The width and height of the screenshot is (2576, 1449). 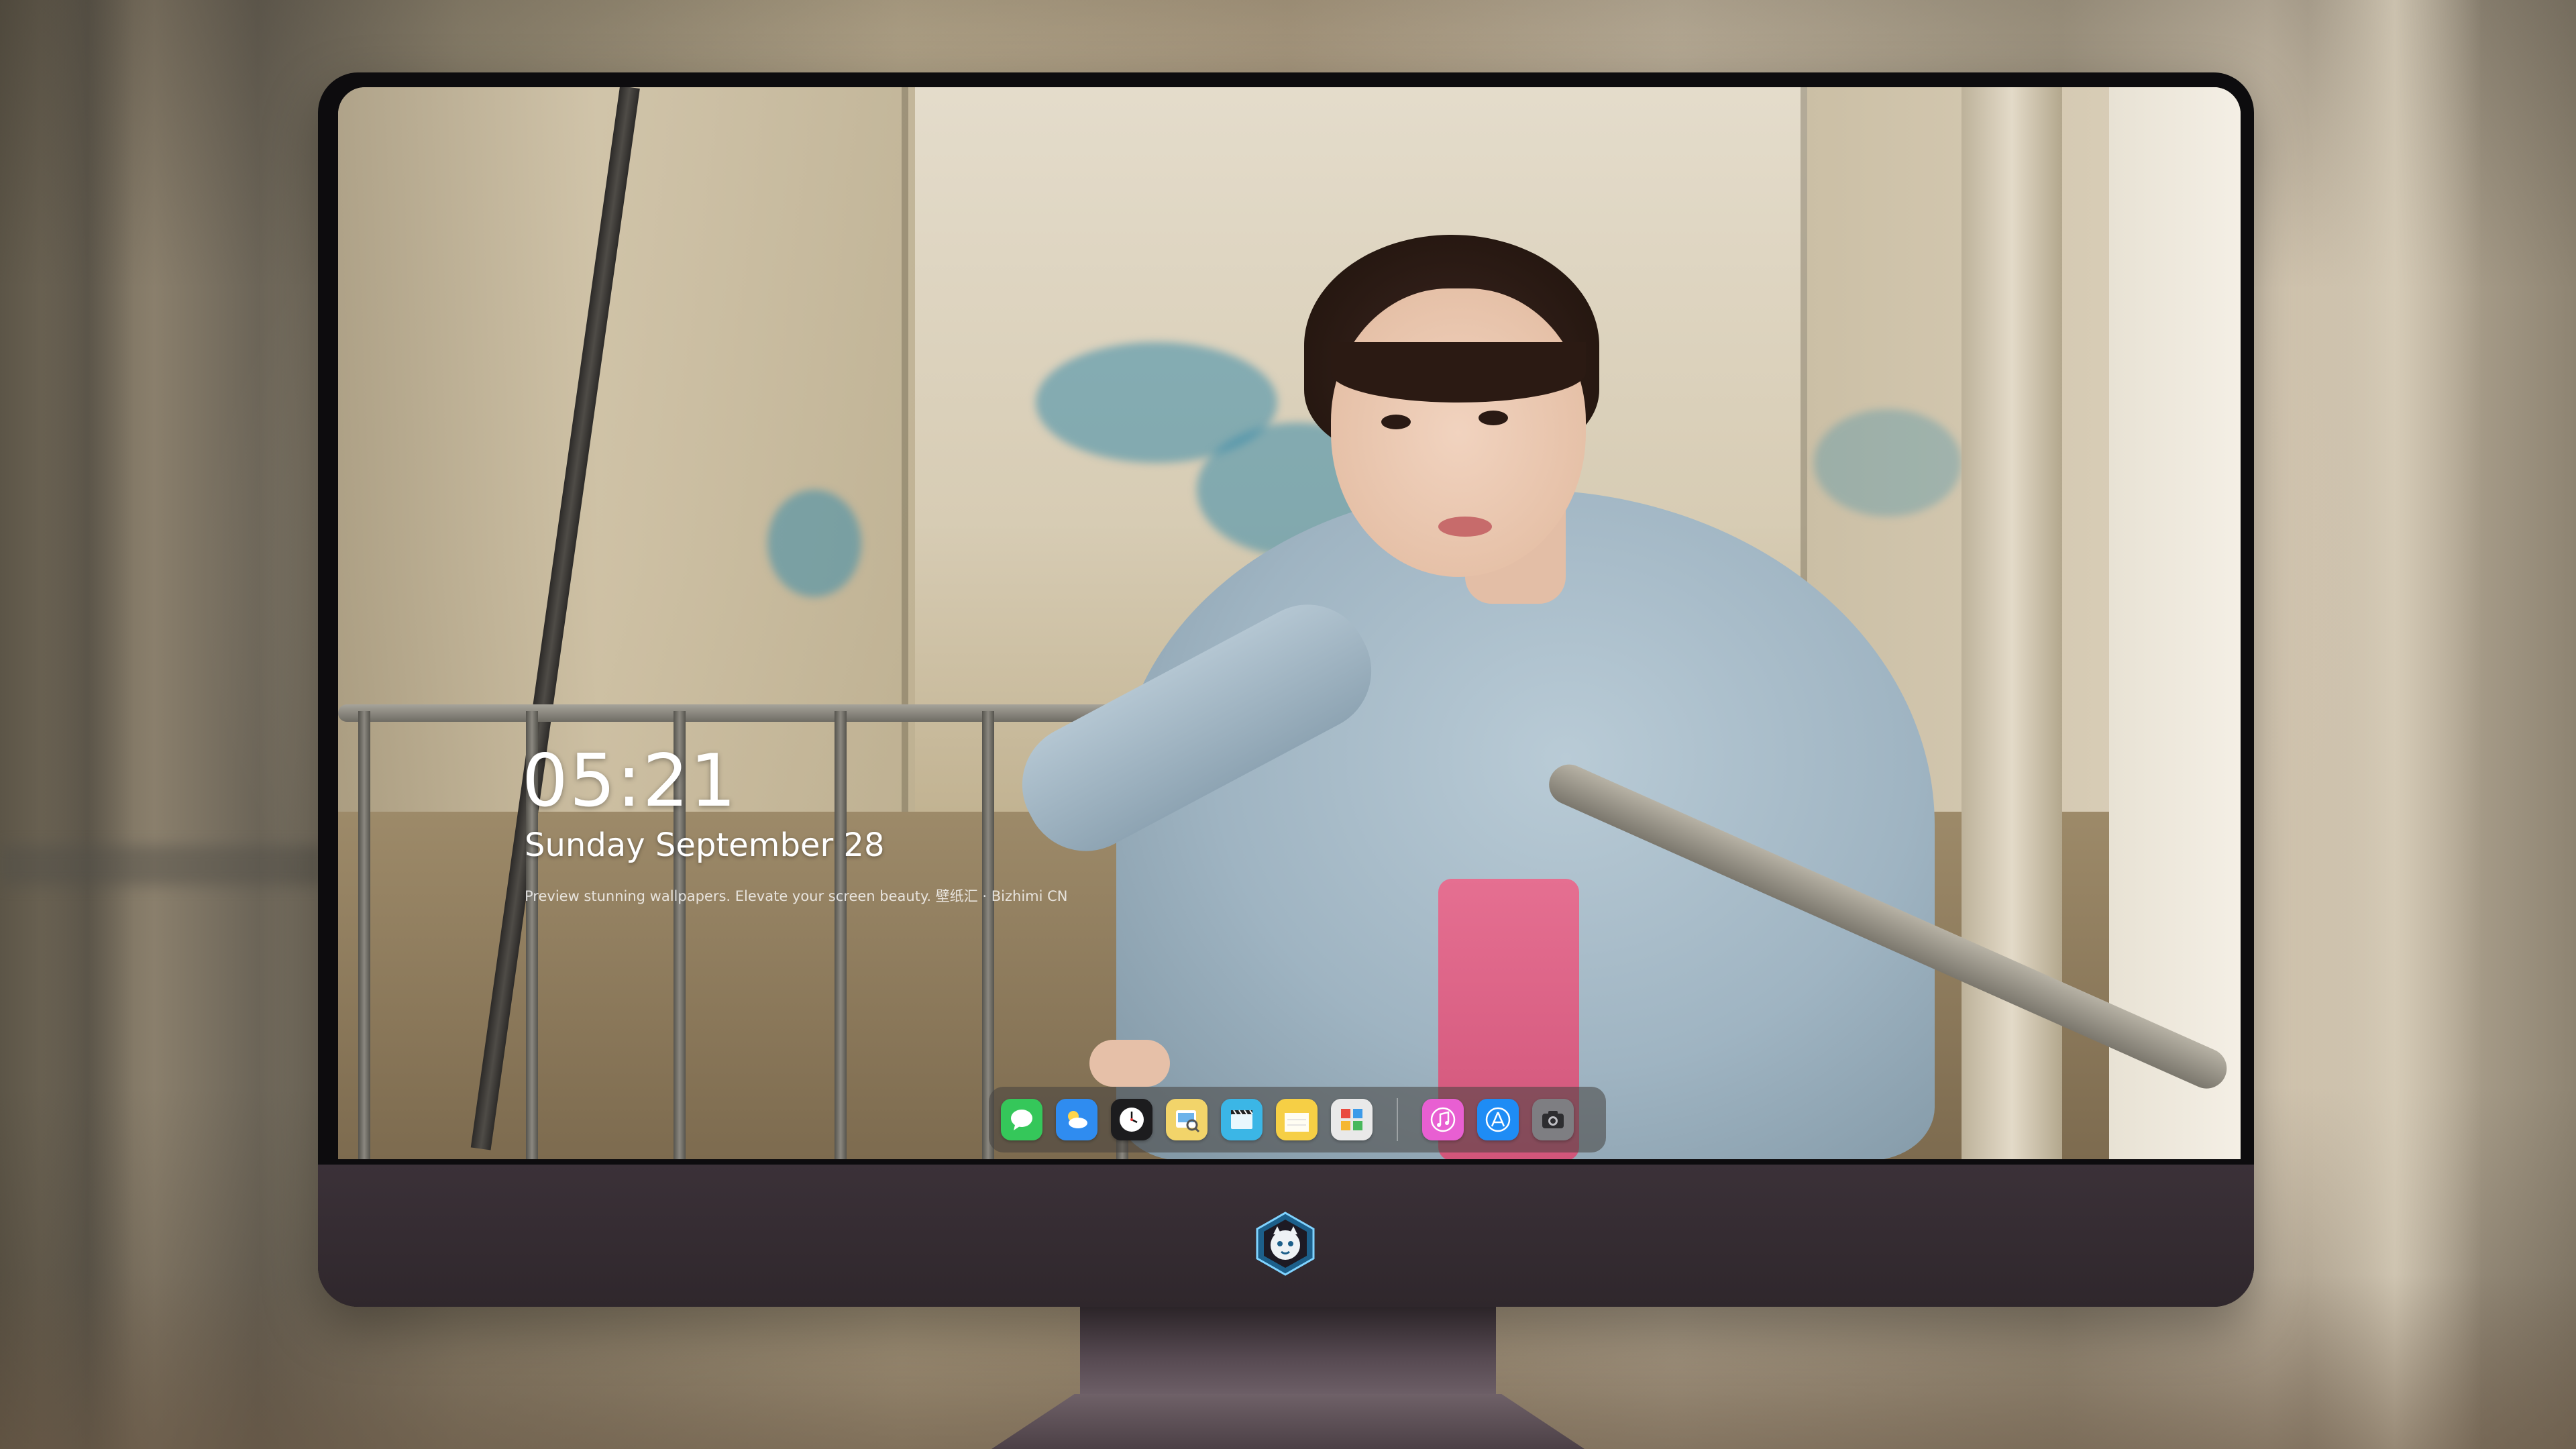 What do you see at coordinates (161, 865) in the screenshot?
I see `background-railing-bar` at bounding box center [161, 865].